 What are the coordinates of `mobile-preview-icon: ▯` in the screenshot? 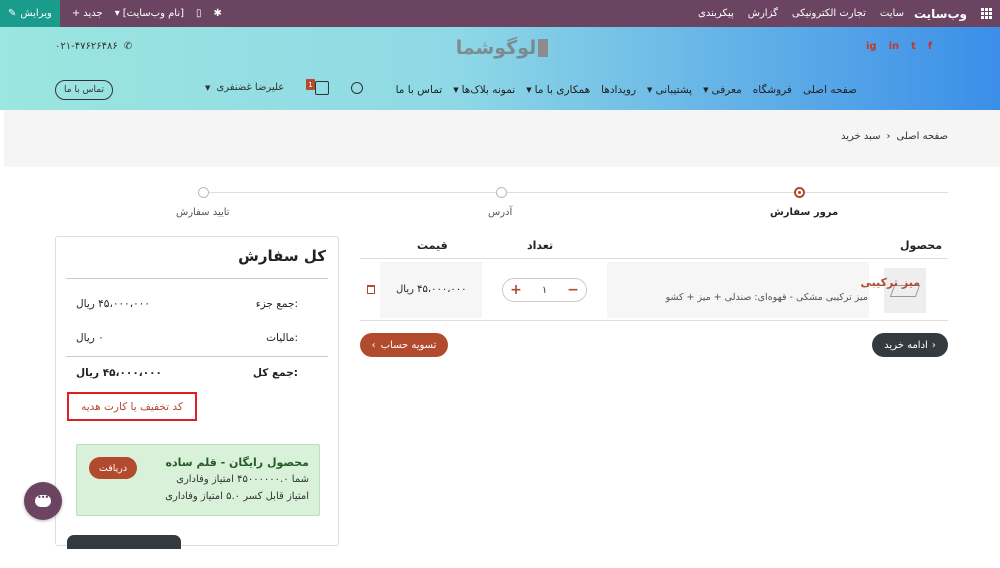 It's located at (199, 13).